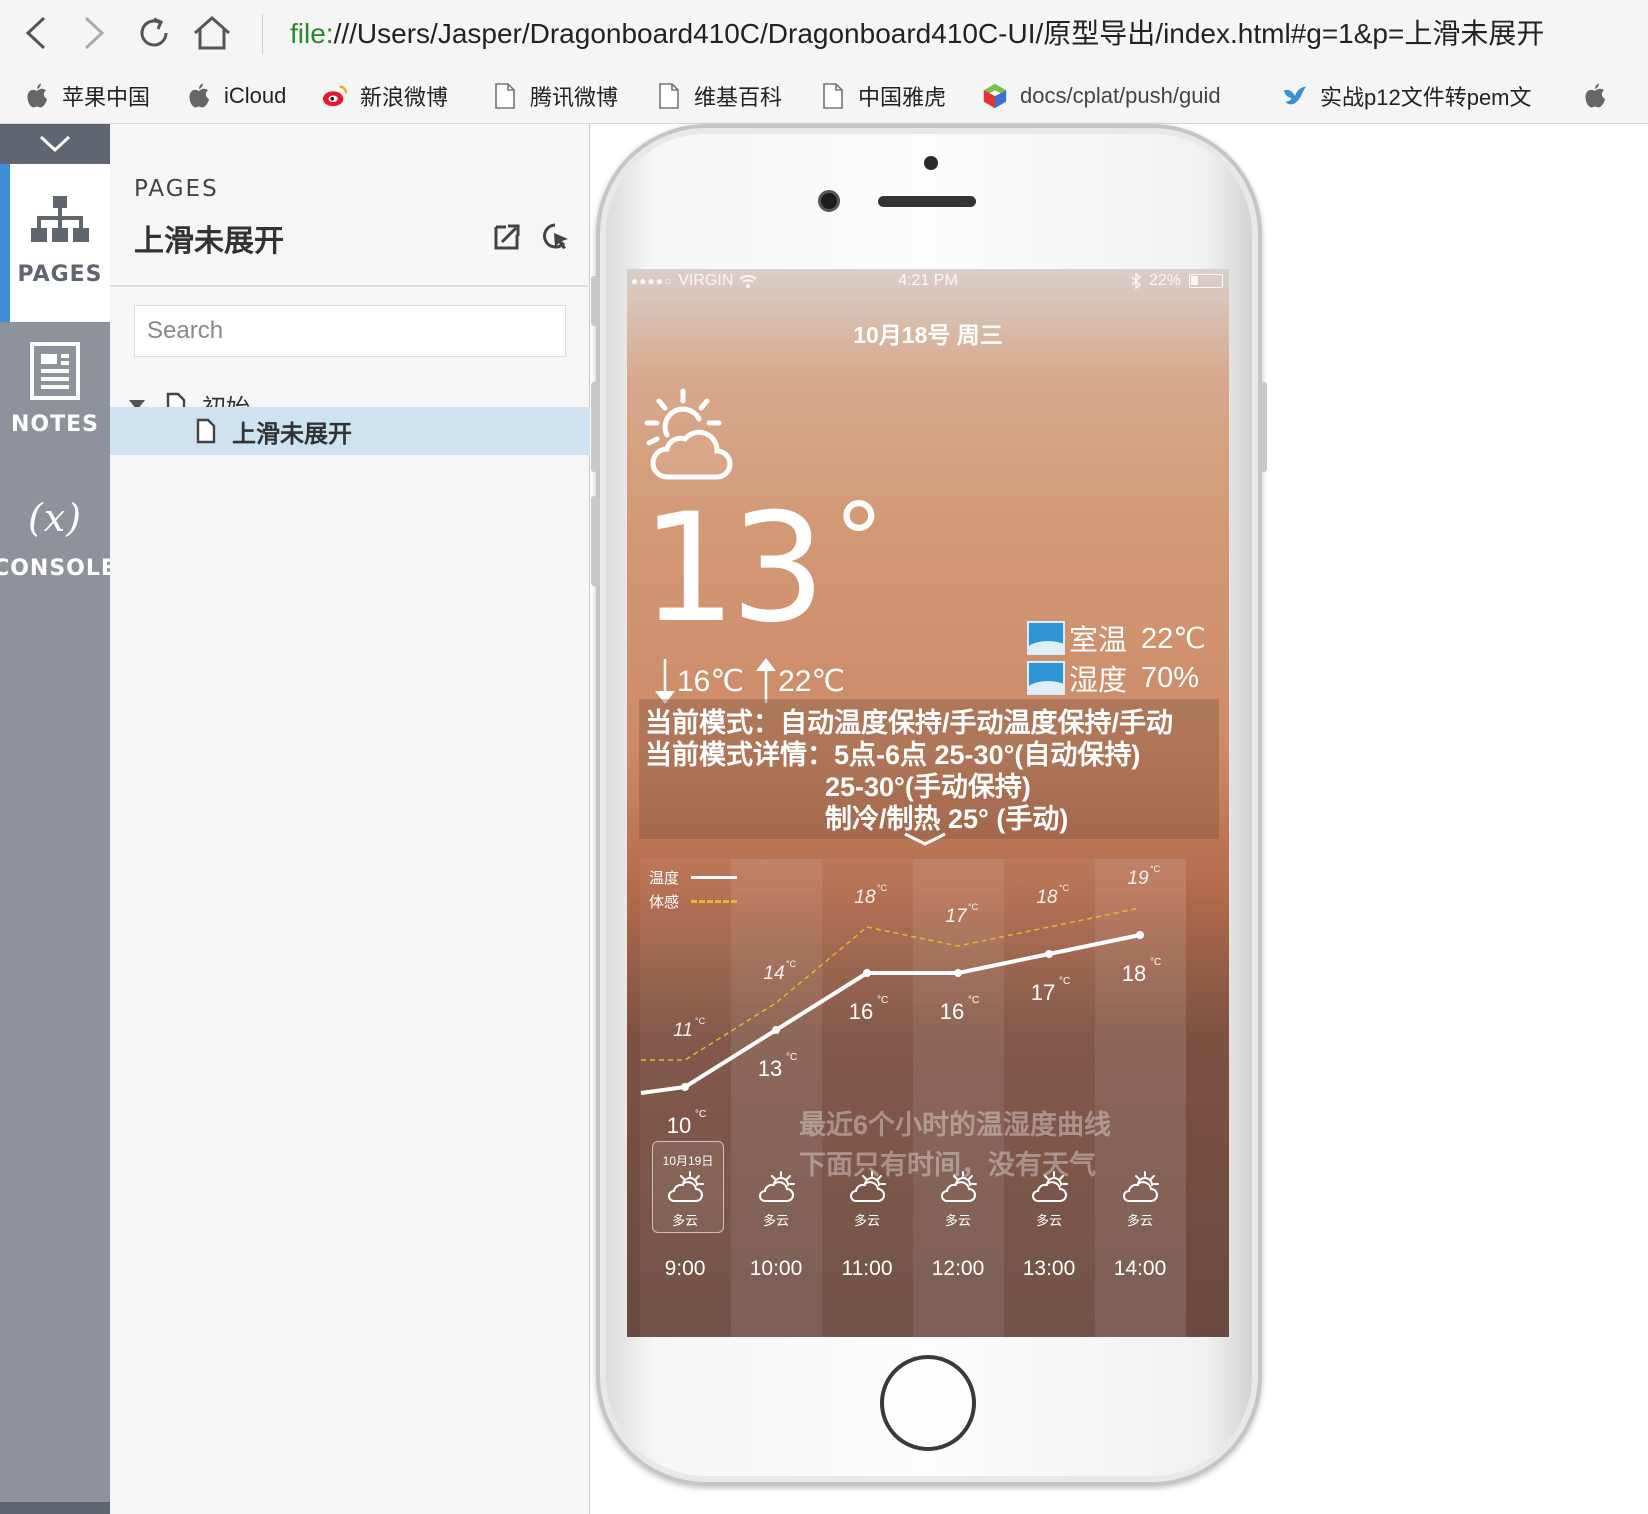 Image resolution: width=1648 pixels, height=1514 pixels. I want to click on degree-symbol: °, so click(858, 539).